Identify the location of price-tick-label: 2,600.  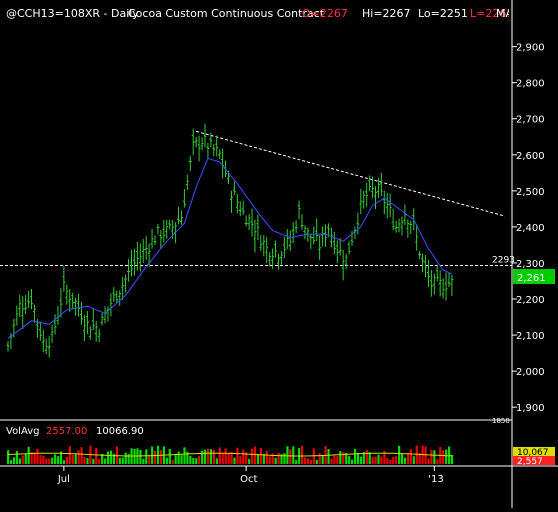
(530, 156).